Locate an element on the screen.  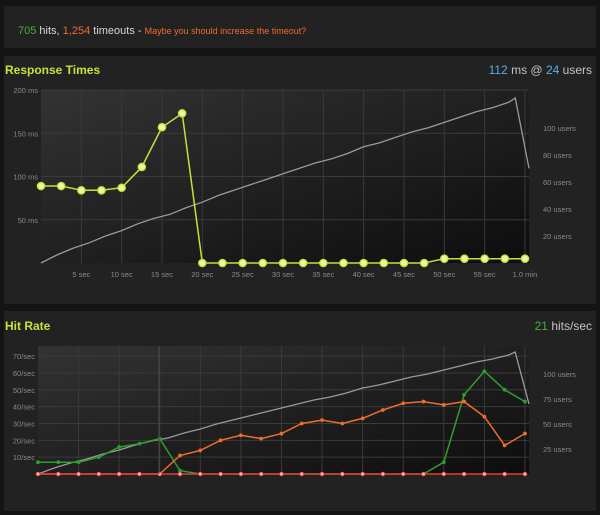
rt-y-tick-label: 150 ms is located at coordinates (25, 133).